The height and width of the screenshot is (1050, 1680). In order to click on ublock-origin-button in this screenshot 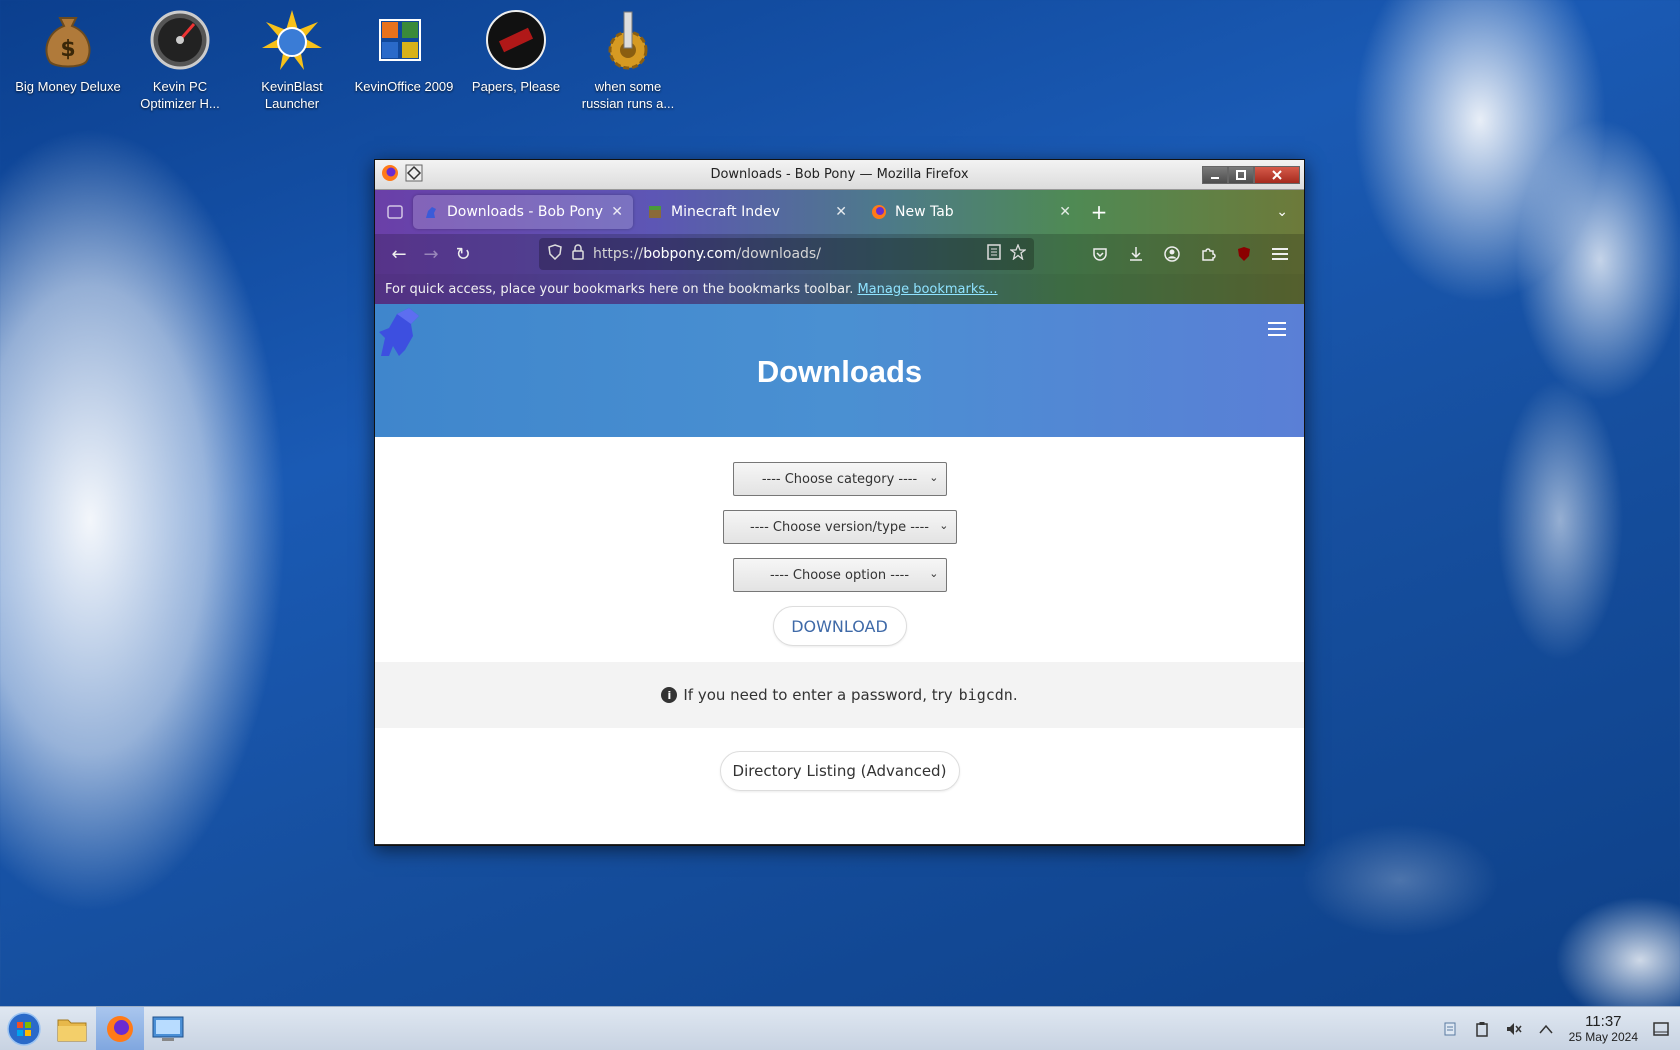, I will do `click(1244, 254)`.